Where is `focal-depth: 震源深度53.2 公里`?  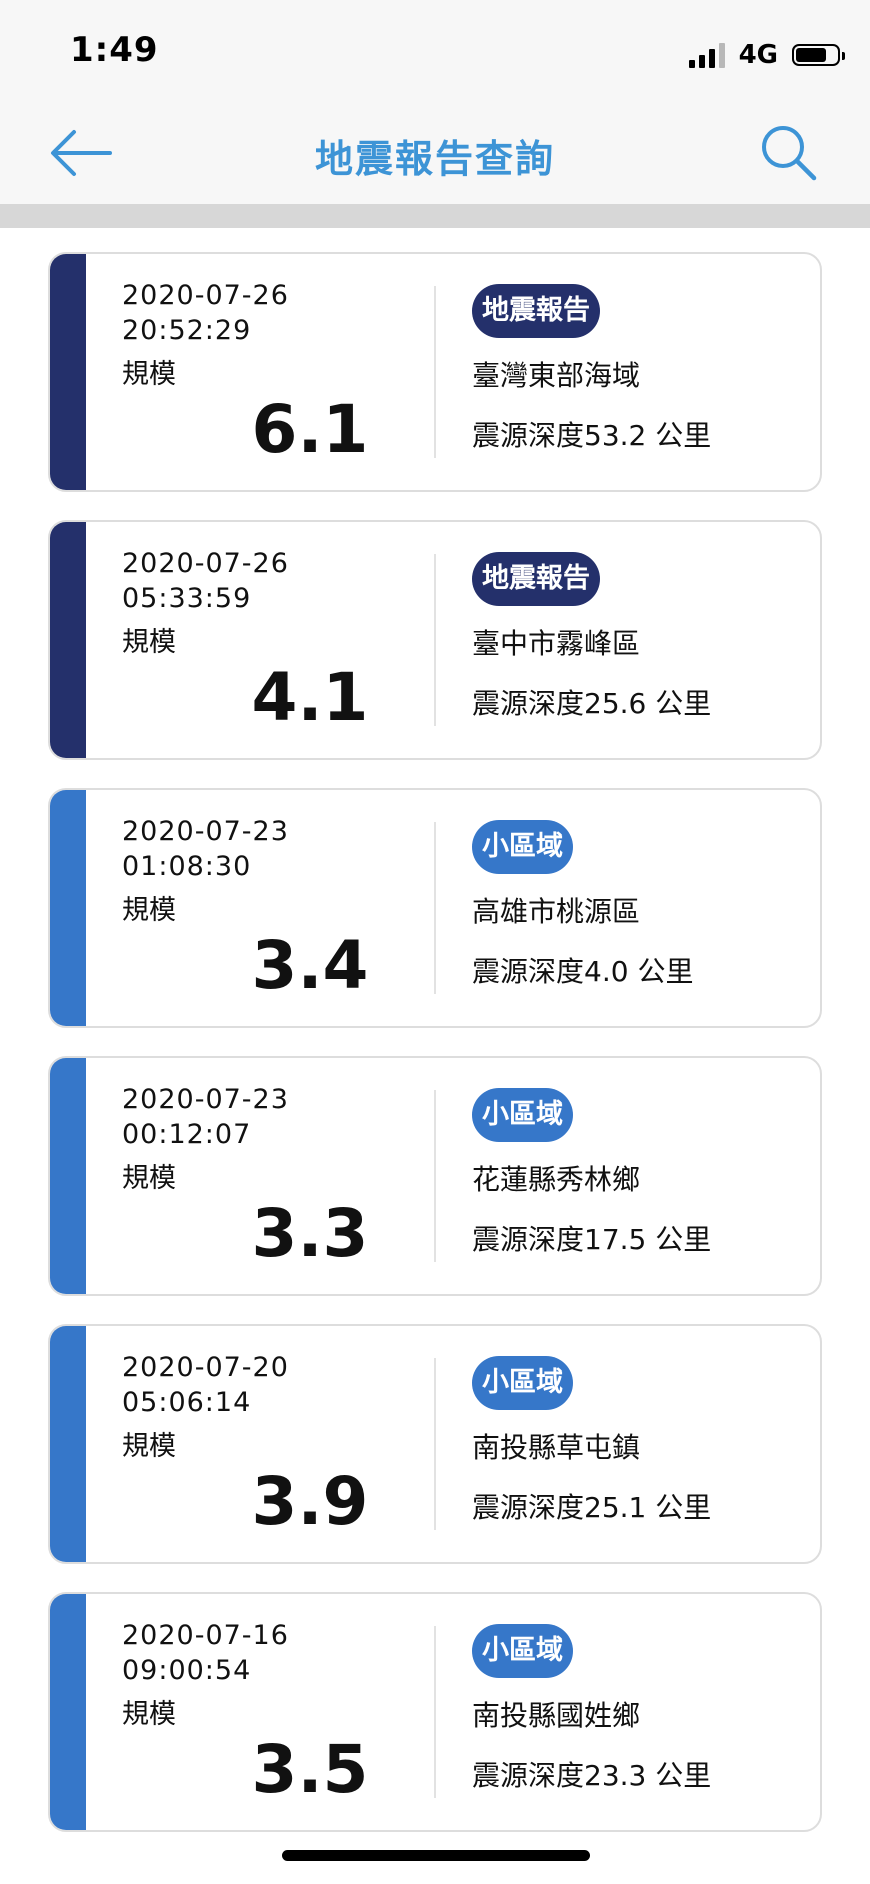
focal-depth: 震源深度53.2 公里 is located at coordinates (591, 434).